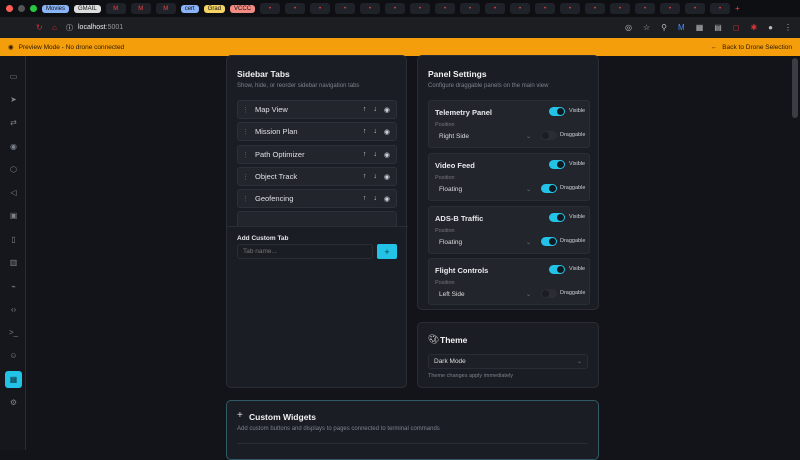  I want to click on add-tab-button: +, so click(387, 251).